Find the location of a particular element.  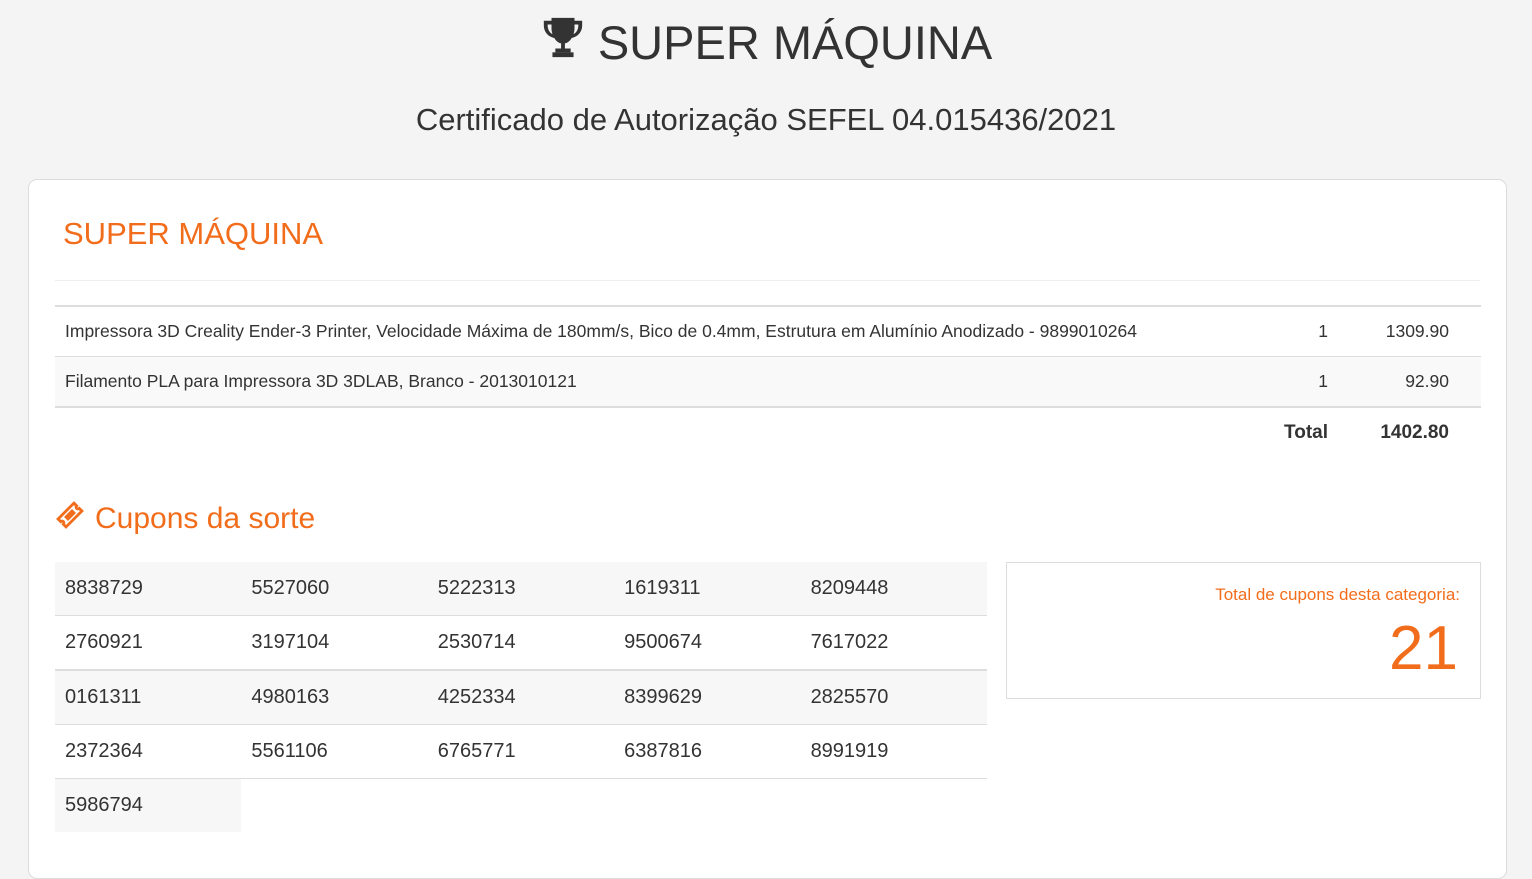

table-row: 5986794 is located at coordinates (521, 805).